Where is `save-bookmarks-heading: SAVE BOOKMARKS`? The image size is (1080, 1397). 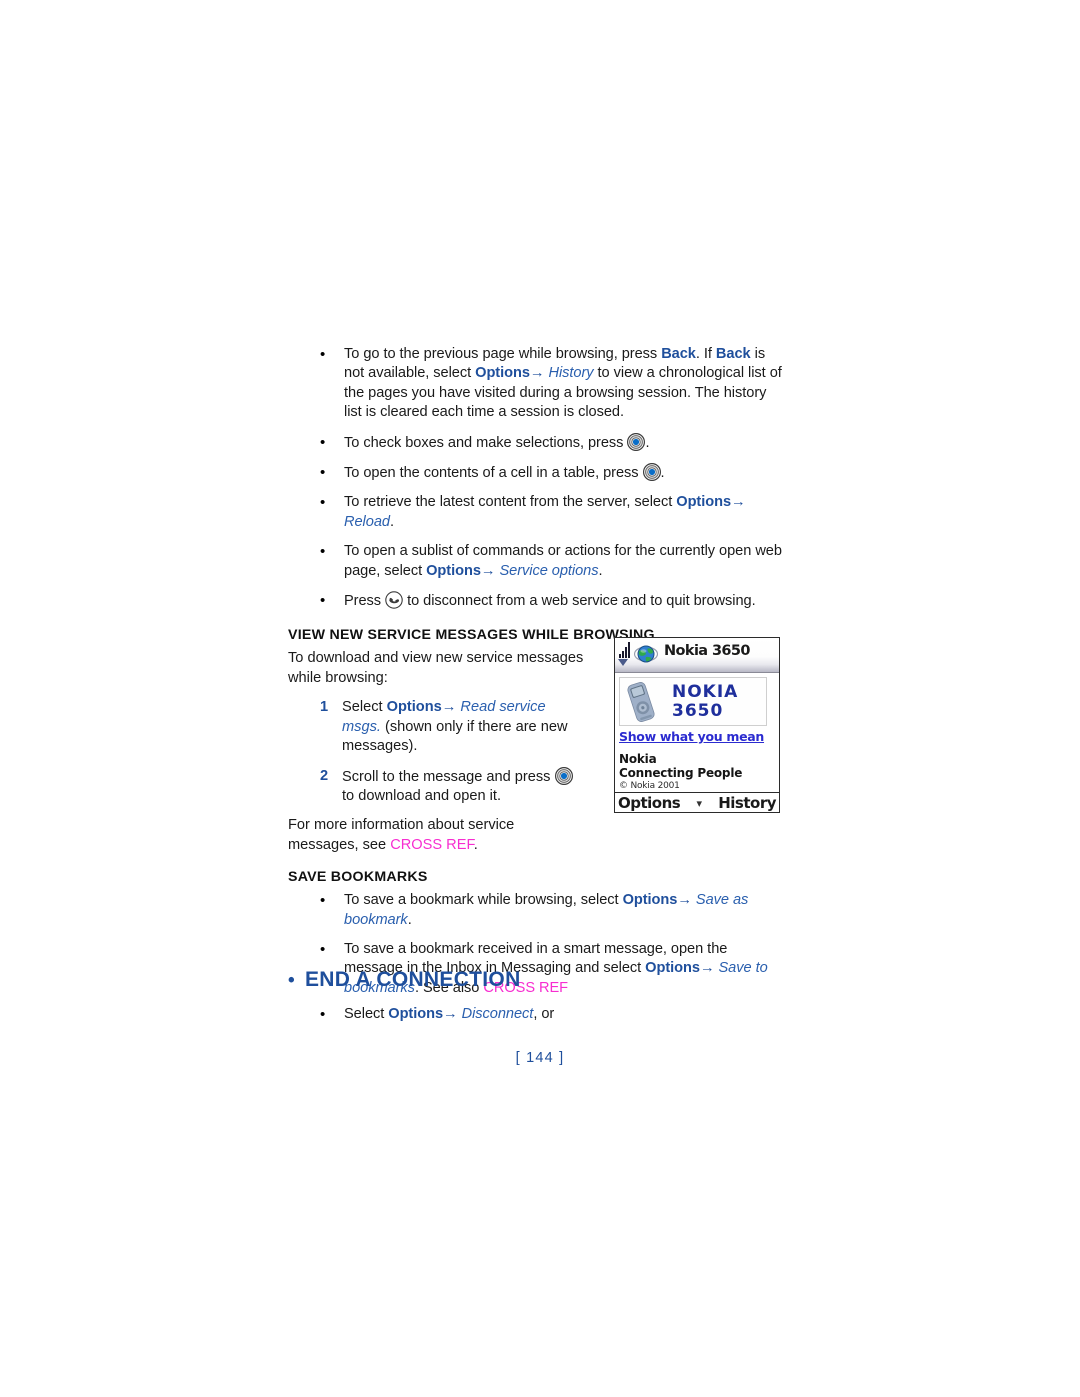
save-bookmarks-heading: SAVE BOOKMARKS is located at coordinates (358, 877).